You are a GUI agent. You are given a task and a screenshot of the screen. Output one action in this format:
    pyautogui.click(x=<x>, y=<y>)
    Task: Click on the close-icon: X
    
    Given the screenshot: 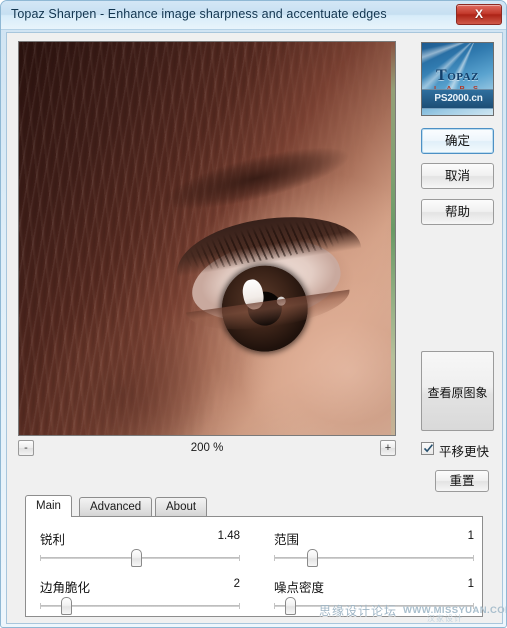 What is the action you would take?
    pyautogui.click(x=478, y=14)
    